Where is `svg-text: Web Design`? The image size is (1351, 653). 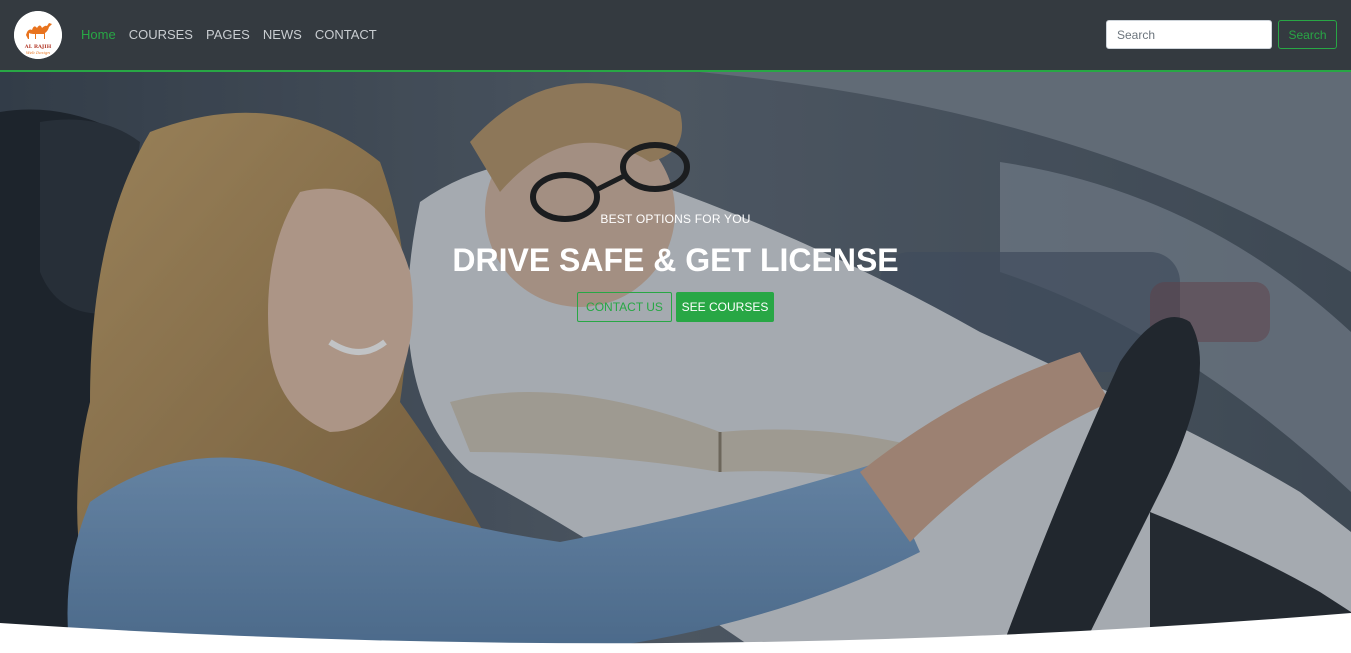
svg-text: Web Design is located at coordinates (38, 52).